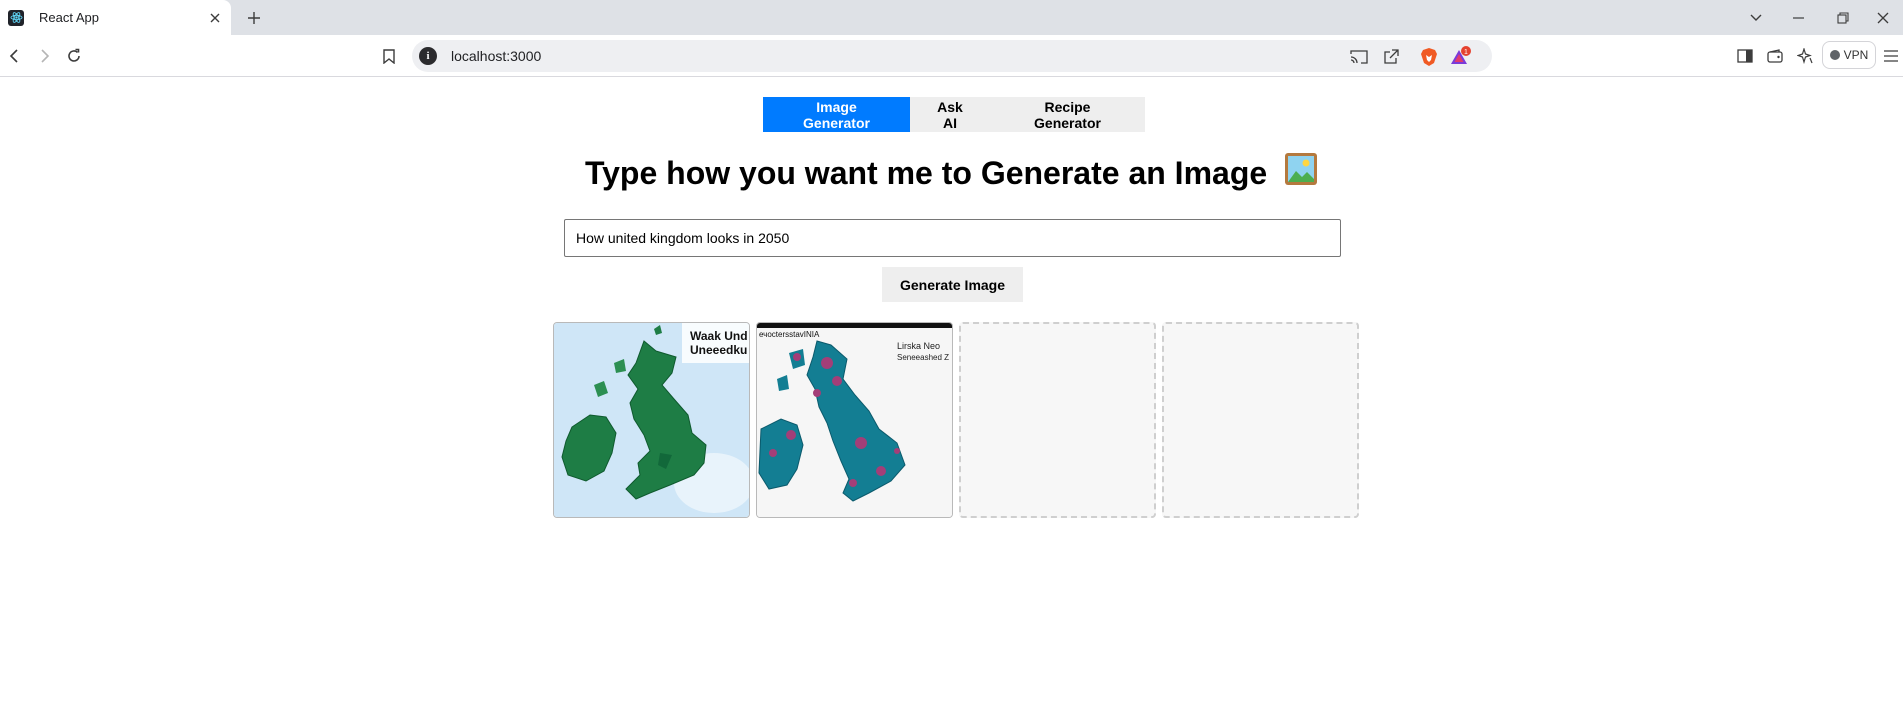  Describe the element at coordinates (1883, 17) in the screenshot. I see `close-window-icon` at that location.